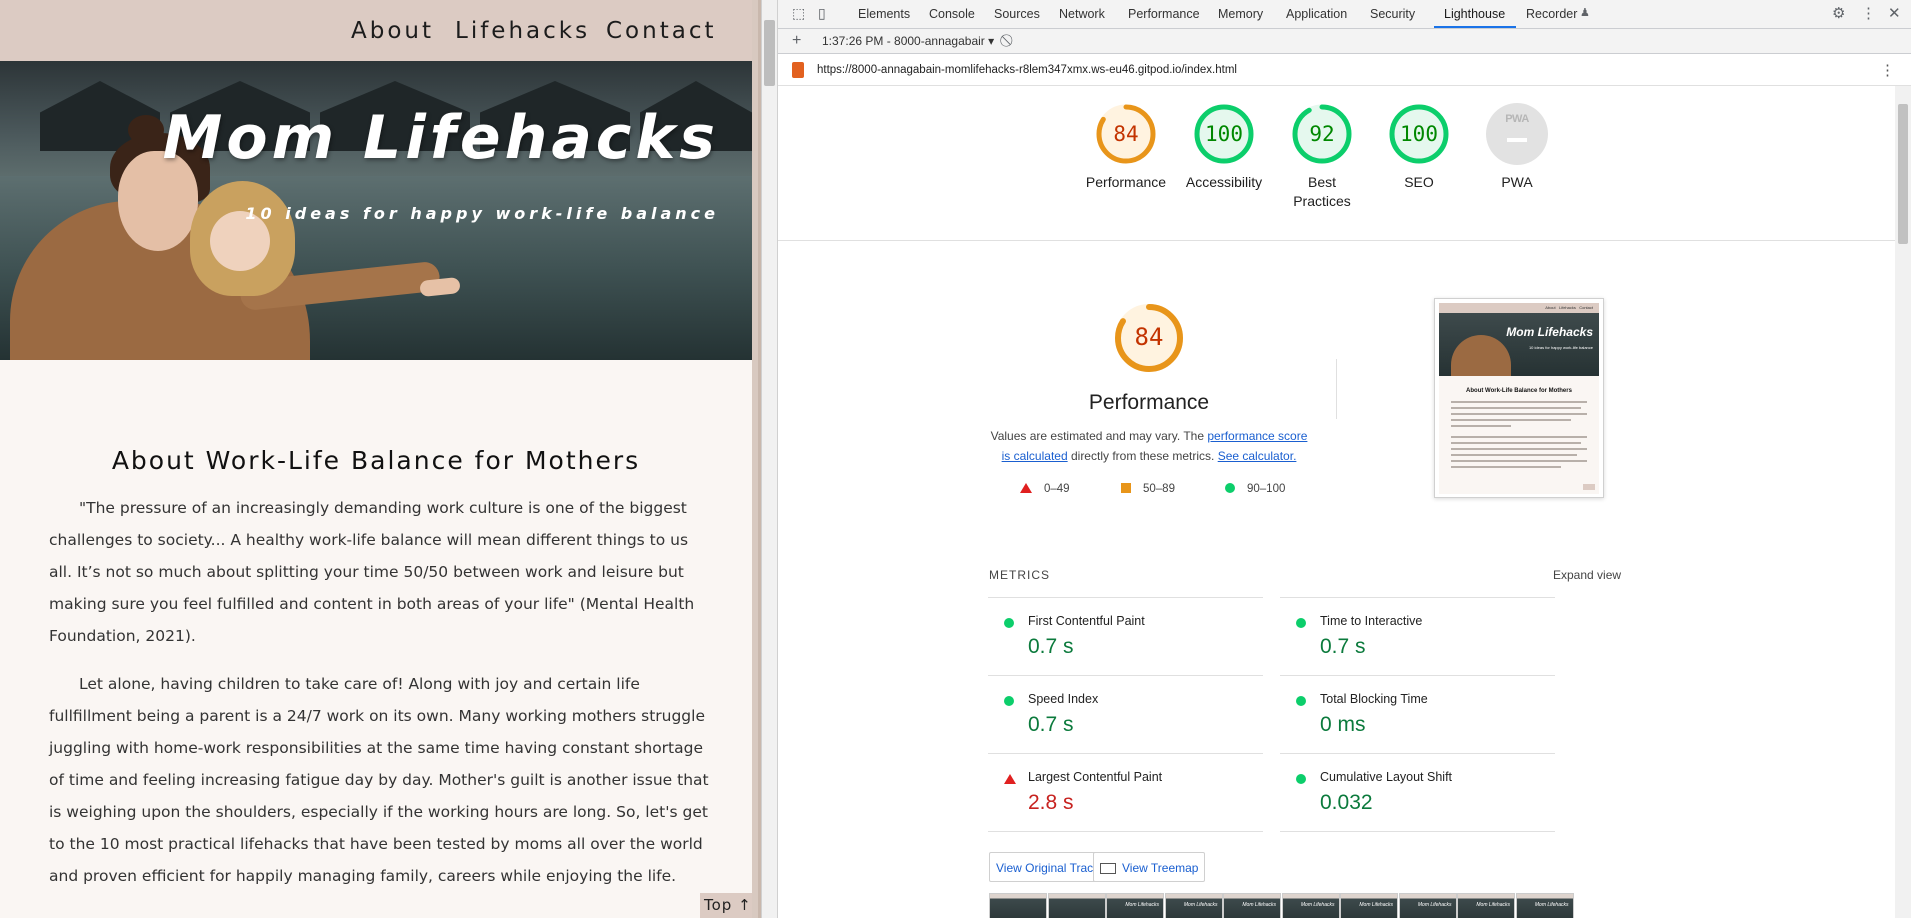 This screenshot has height=918, width=1911. What do you see at coordinates (1126, 134) in the screenshot?
I see `gauge-performance: 84` at bounding box center [1126, 134].